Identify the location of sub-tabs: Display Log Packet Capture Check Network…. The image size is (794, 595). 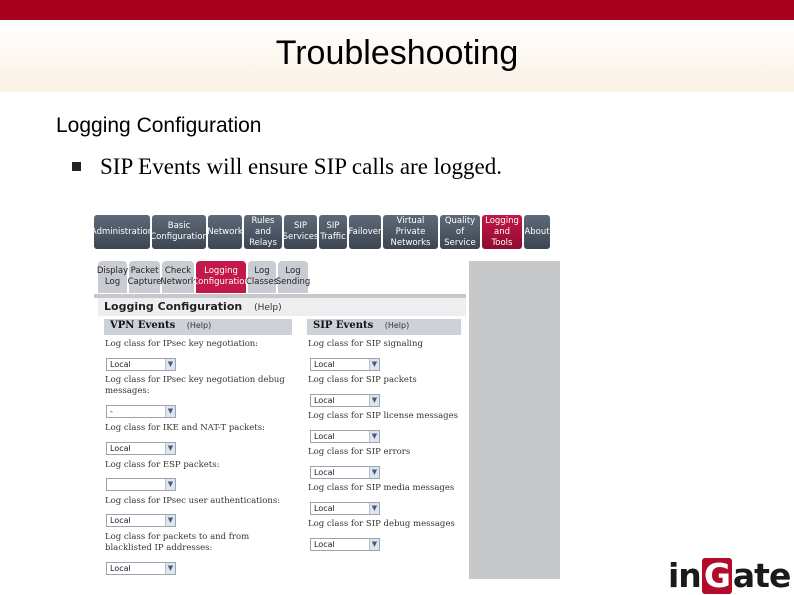
(203, 277).